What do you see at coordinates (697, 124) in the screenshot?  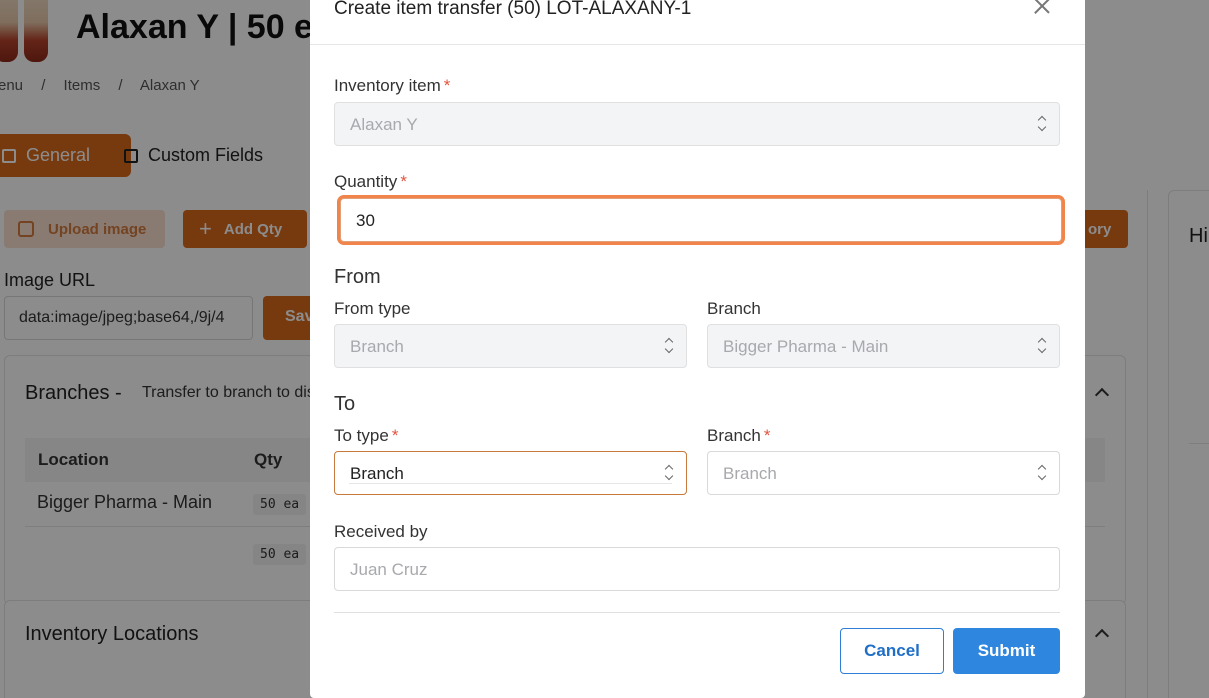 I see `inventory-item-select: Alaxan Y` at bounding box center [697, 124].